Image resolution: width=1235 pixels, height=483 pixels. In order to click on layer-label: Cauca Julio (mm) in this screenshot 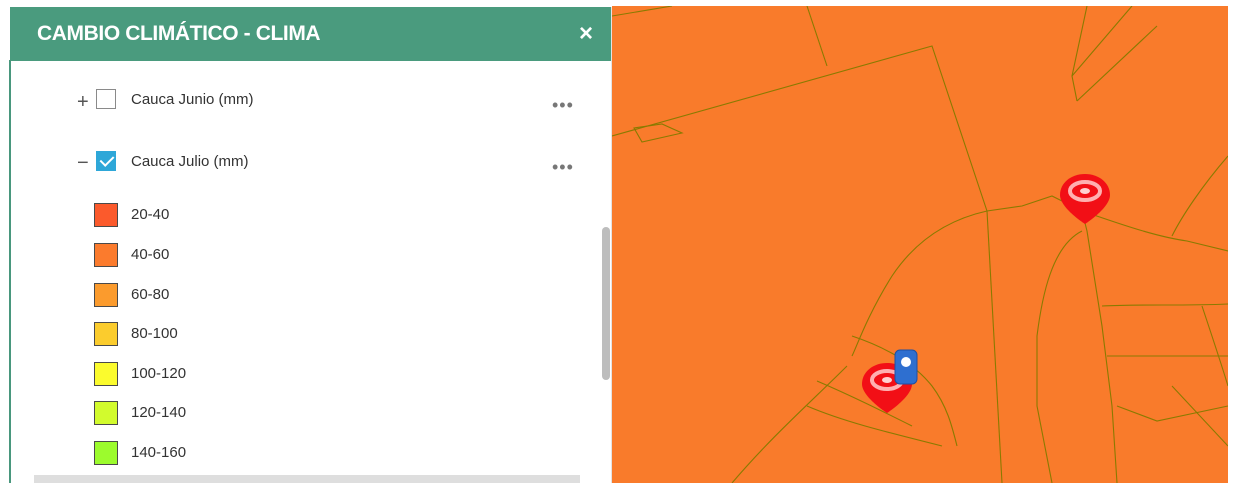, I will do `click(190, 161)`.